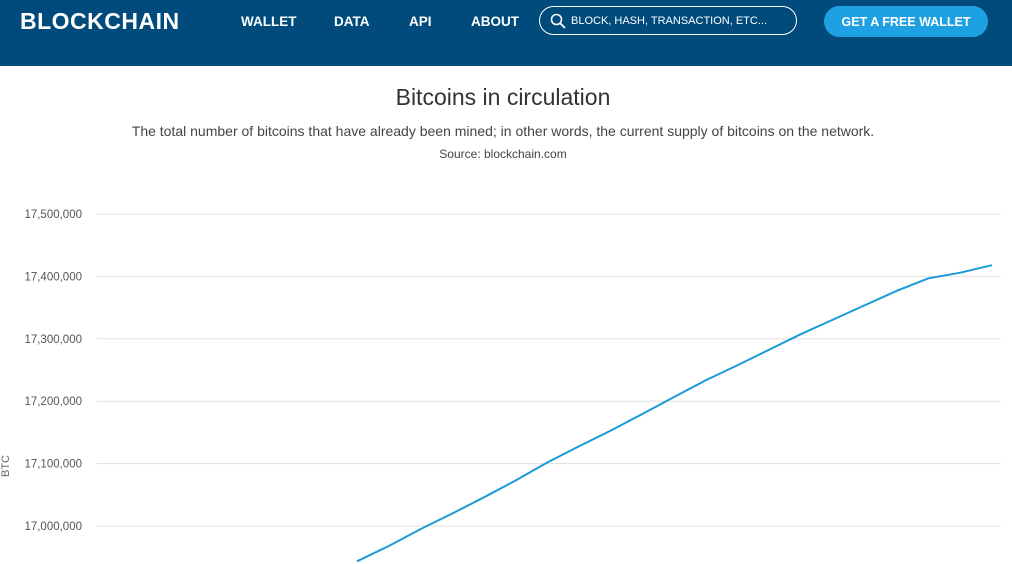 This screenshot has width=1012, height=564. What do you see at coordinates (53, 465) in the screenshot?
I see `y-tick-label: 17,100,000` at bounding box center [53, 465].